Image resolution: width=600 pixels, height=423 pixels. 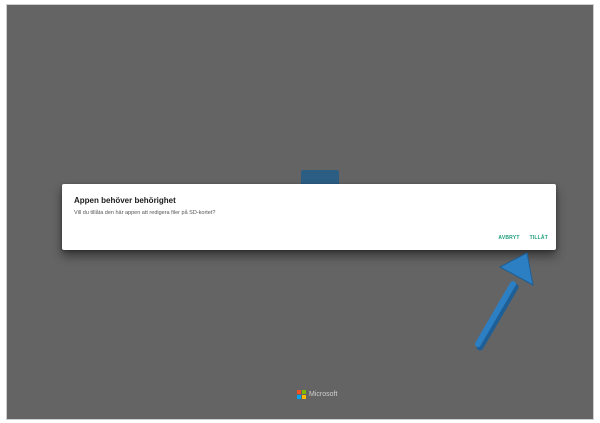 What do you see at coordinates (523, 238) in the screenshot?
I see `dialog-actions: AVBRYT TILLÅT` at bounding box center [523, 238].